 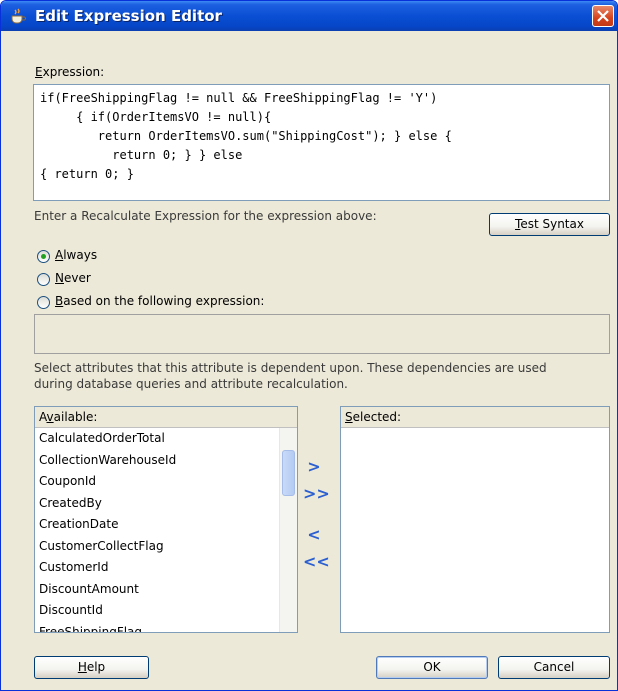 I want to click on help-button: Help, so click(x=91, y=667).